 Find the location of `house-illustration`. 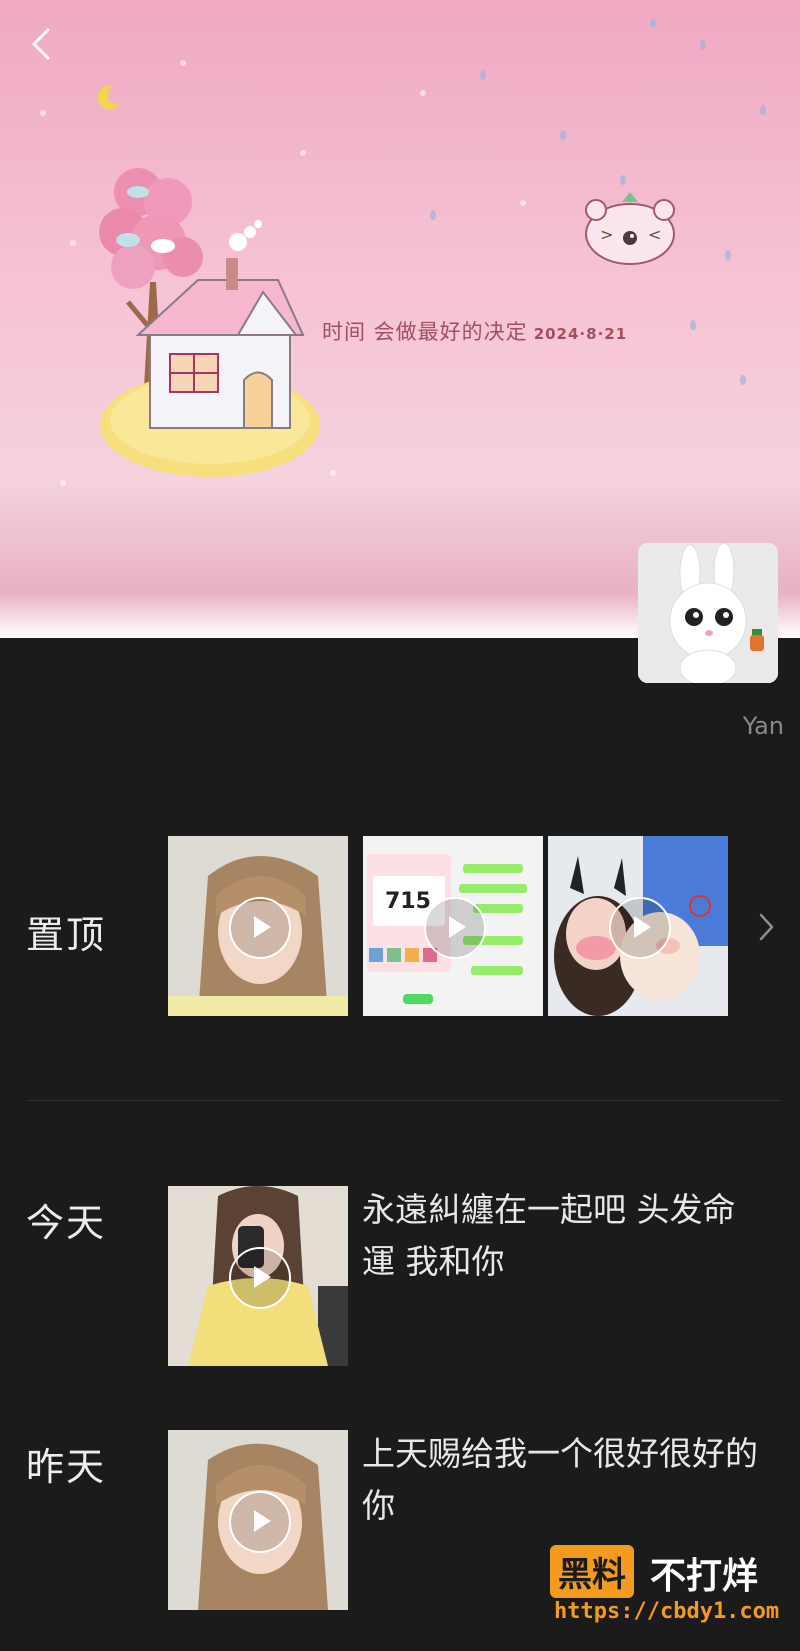

house-illustration is located at coordinates (210, 348).